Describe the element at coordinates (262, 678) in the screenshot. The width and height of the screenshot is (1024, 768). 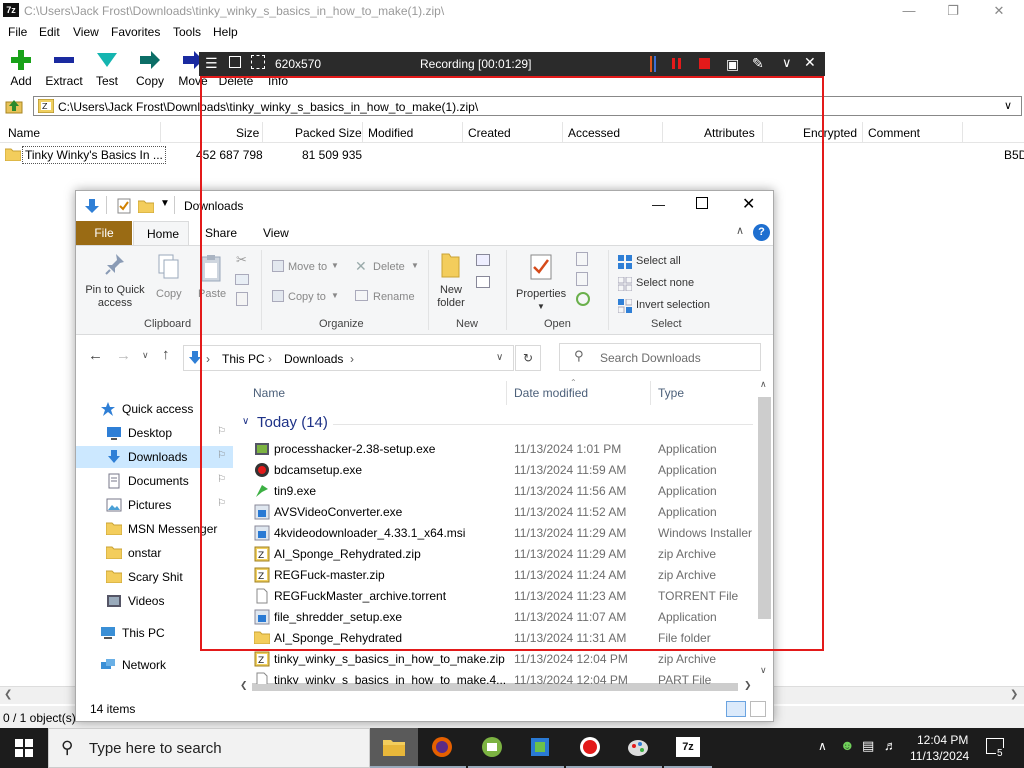
I see `blank-file-icon` at that location.